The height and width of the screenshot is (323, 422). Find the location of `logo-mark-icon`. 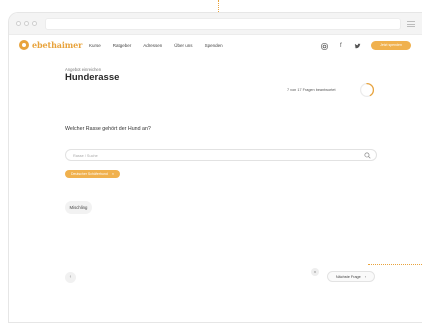

logo-mark-icon is located at coordinates (24, 45).